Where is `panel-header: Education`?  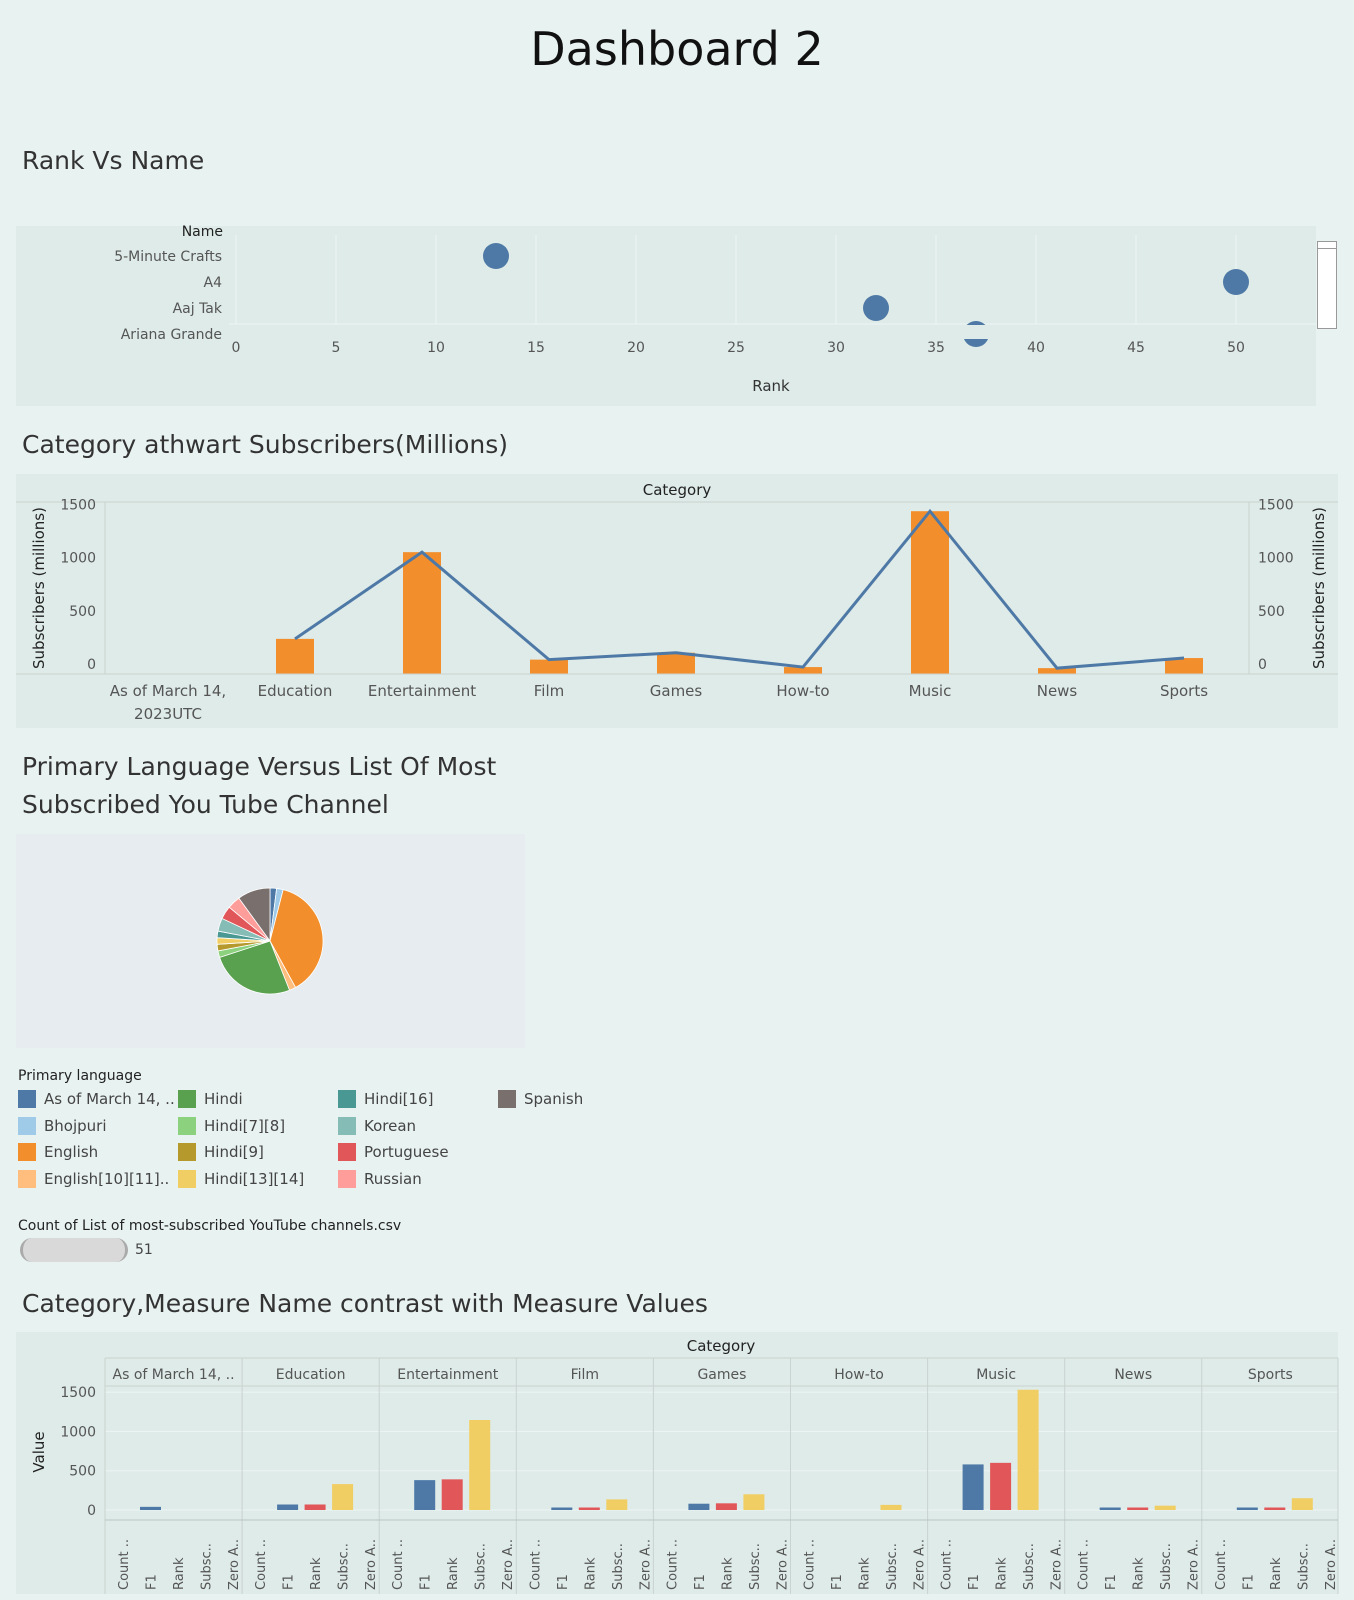
panel-header: Education is located at coordinates (311, 1375).